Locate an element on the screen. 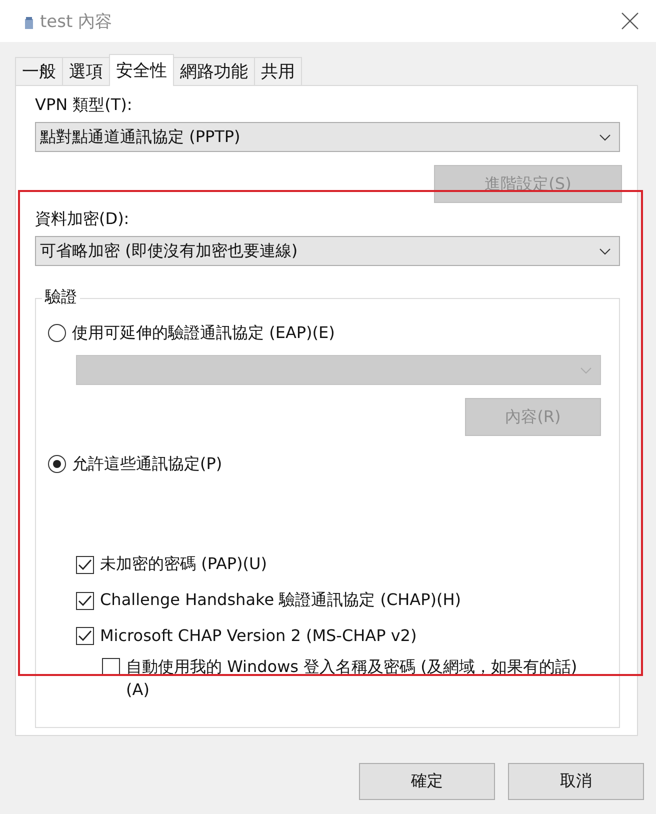 The width and height of the screenshot is (656, 814). window-title: test 內容 is located at coordinates (77, 21).